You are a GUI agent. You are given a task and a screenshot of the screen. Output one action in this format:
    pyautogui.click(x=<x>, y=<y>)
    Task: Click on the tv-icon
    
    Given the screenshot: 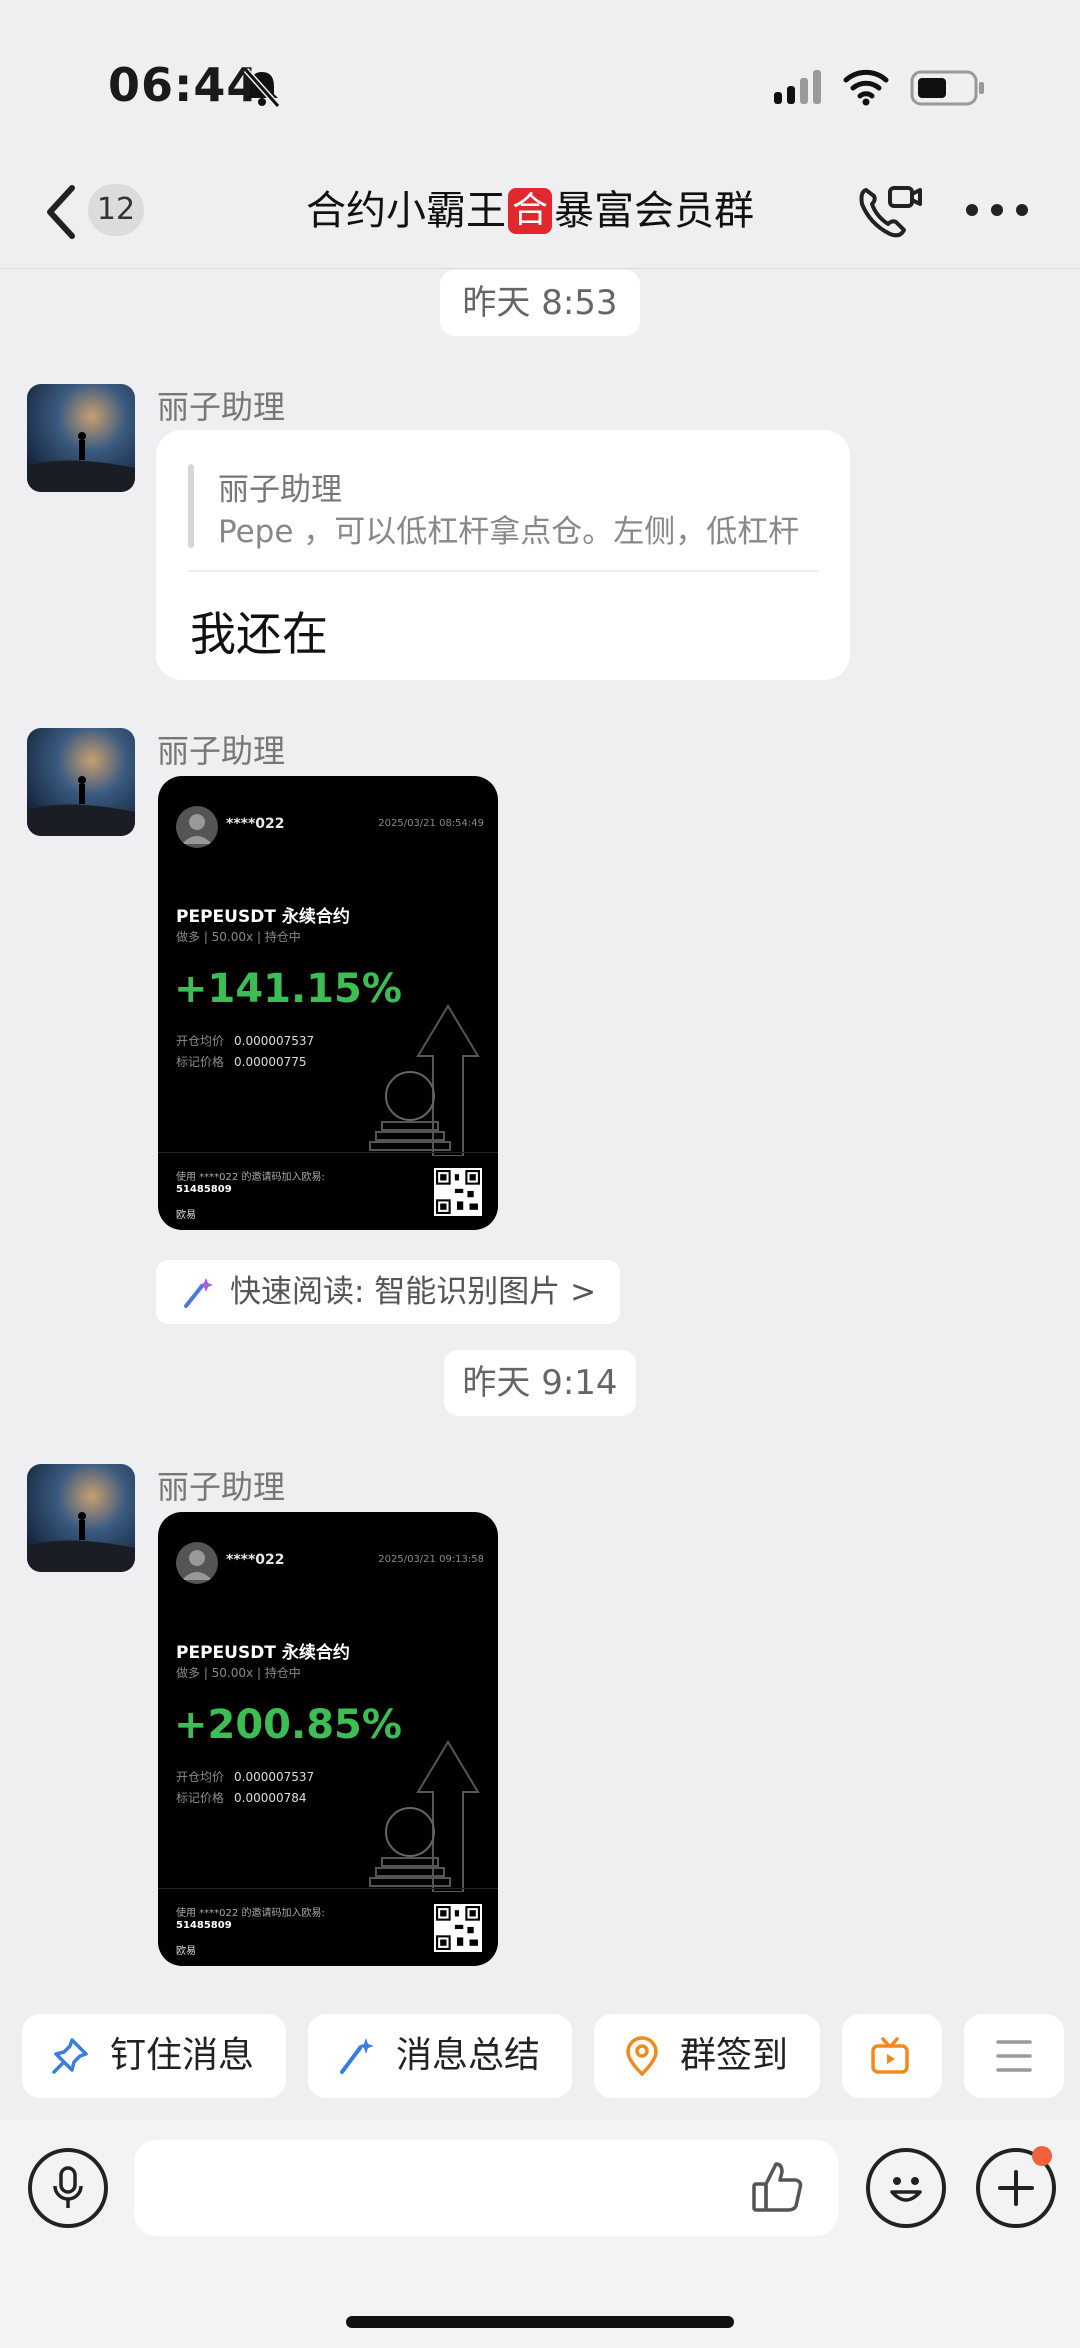 What is the action you would take?
    pyautogui.click(x=890, y=2055)
    